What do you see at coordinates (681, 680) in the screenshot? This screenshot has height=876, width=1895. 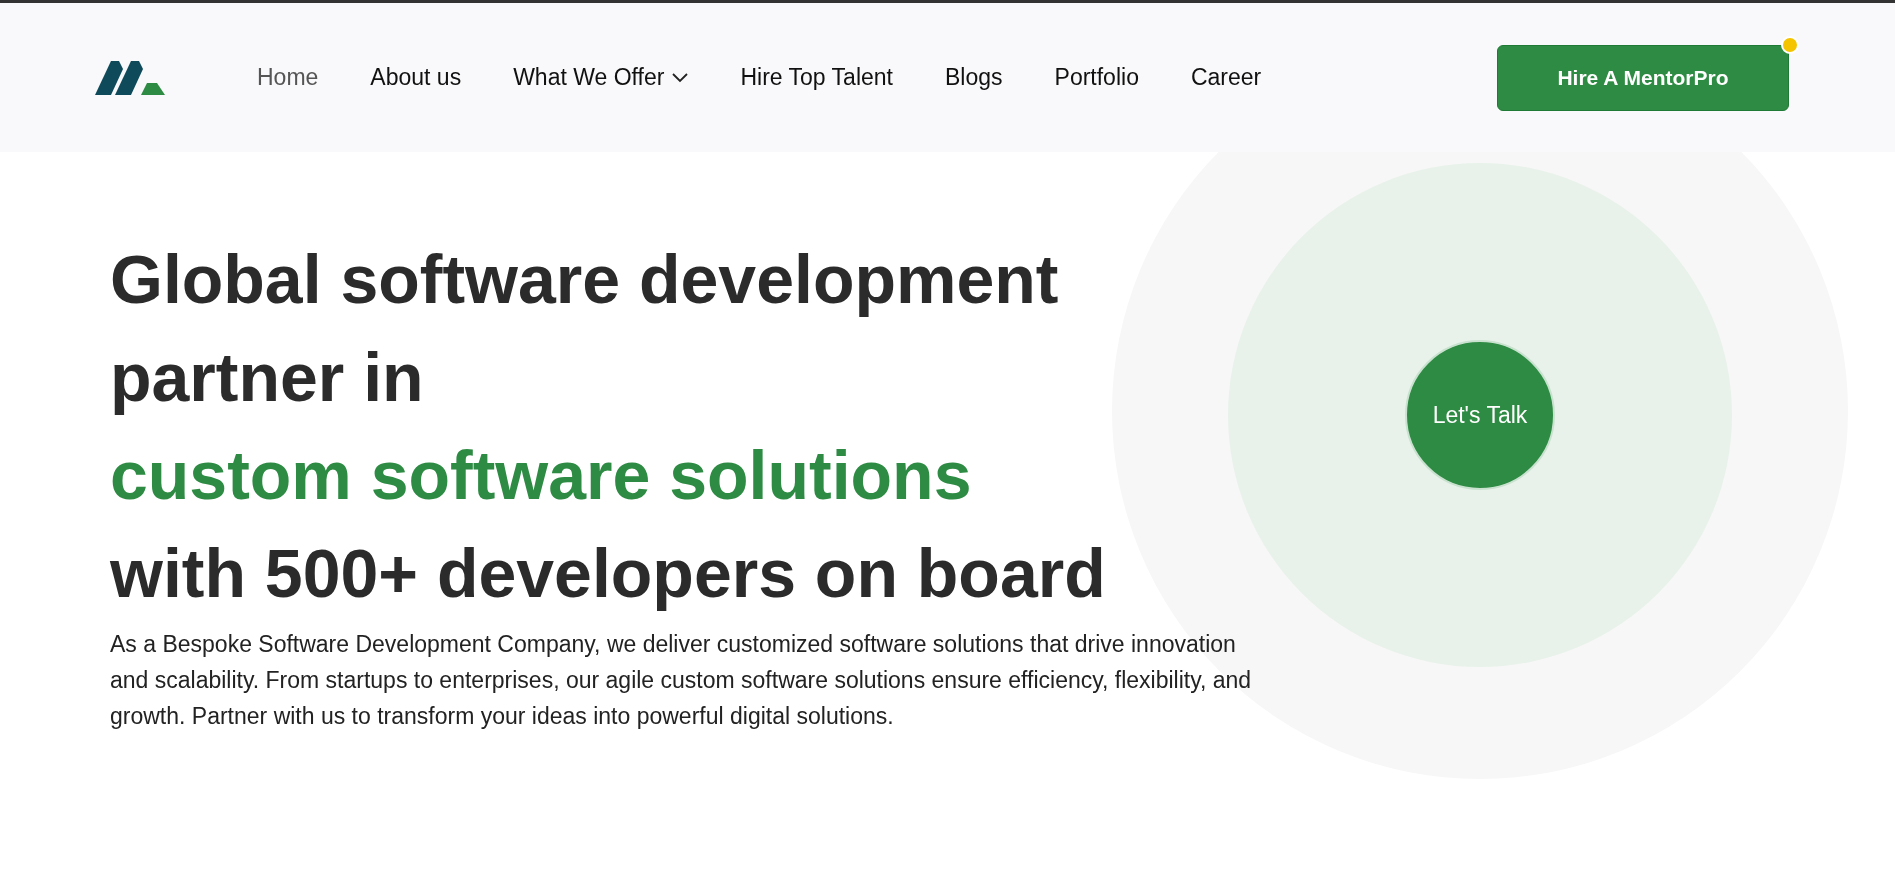 I see `hero-description: As a Bespoke Software Development Company, we deliver customized software solutions that drive innovation and scalability. From startups to enterprises, our agile custom software solutions ensure efficiency, flexibility, and growth. Partner with us to transform your ideas into powerful digital solutions.` at bounding box center [681, 680].